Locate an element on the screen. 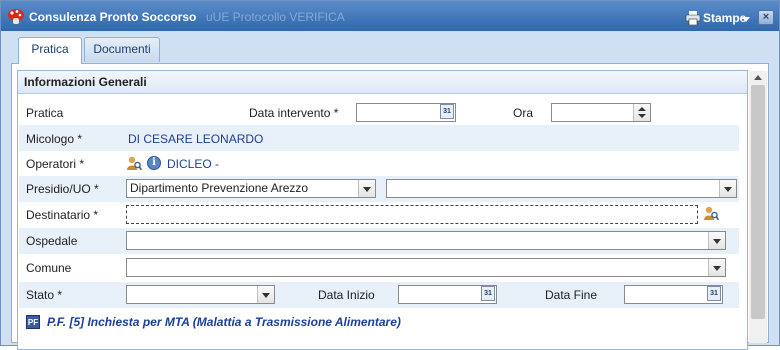 Image resolution: width=780 pixels, height=350 pixels. close-button: × is located at coordinates (766, 17).